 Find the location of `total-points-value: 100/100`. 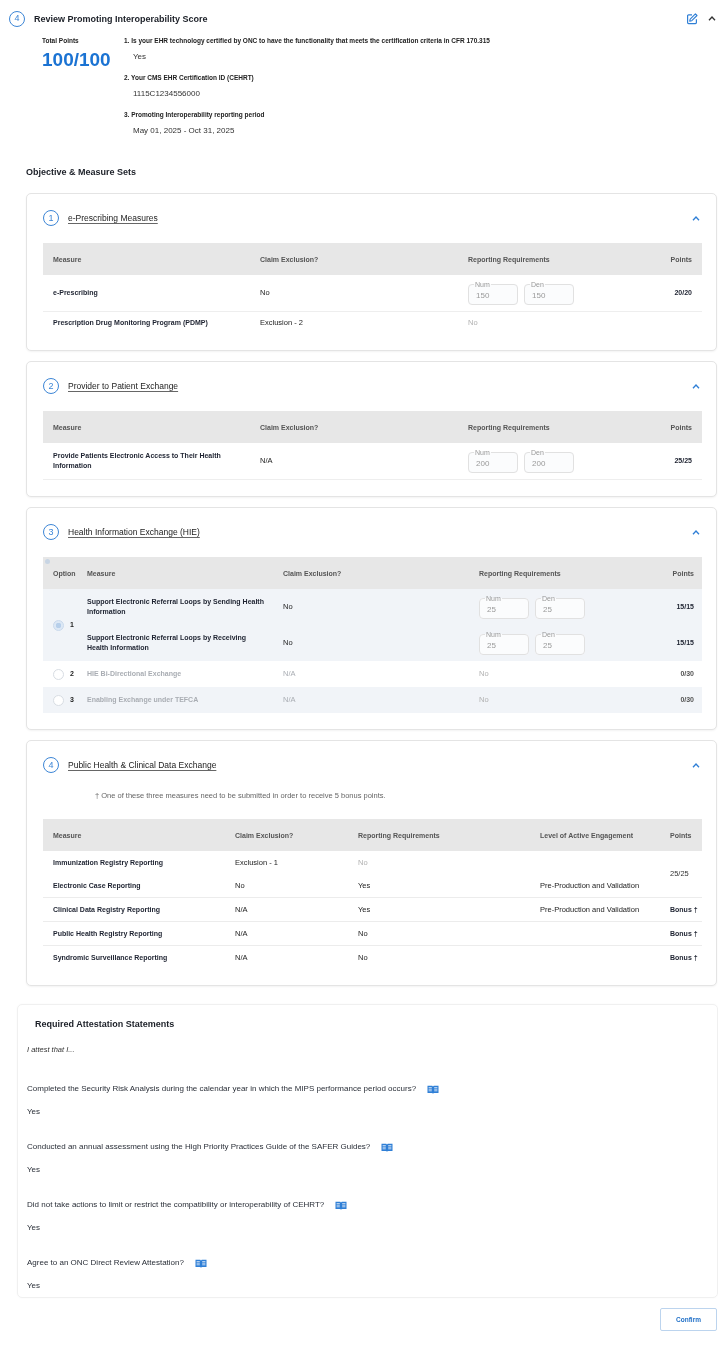

total-points-value: 100/100 is located at coordinates (77, 60).